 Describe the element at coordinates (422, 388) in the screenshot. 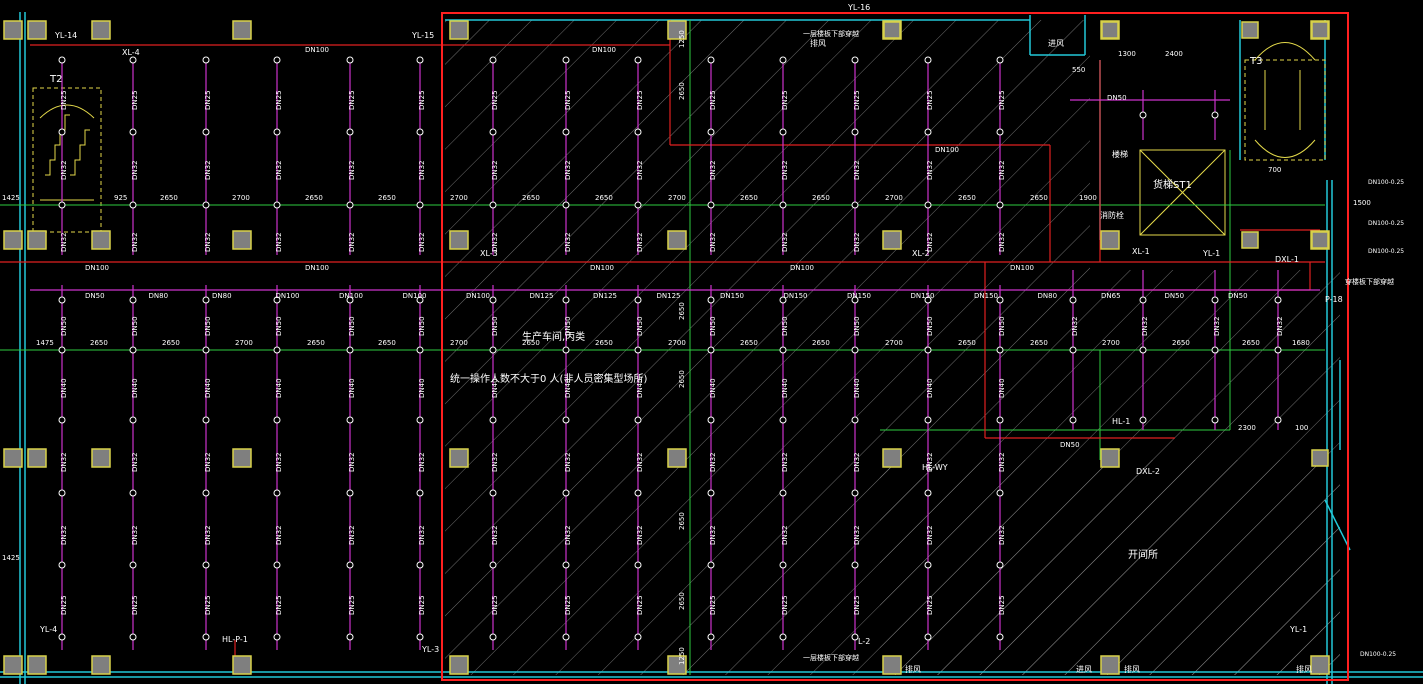

I see `branch-size-label: DN40` at that location.